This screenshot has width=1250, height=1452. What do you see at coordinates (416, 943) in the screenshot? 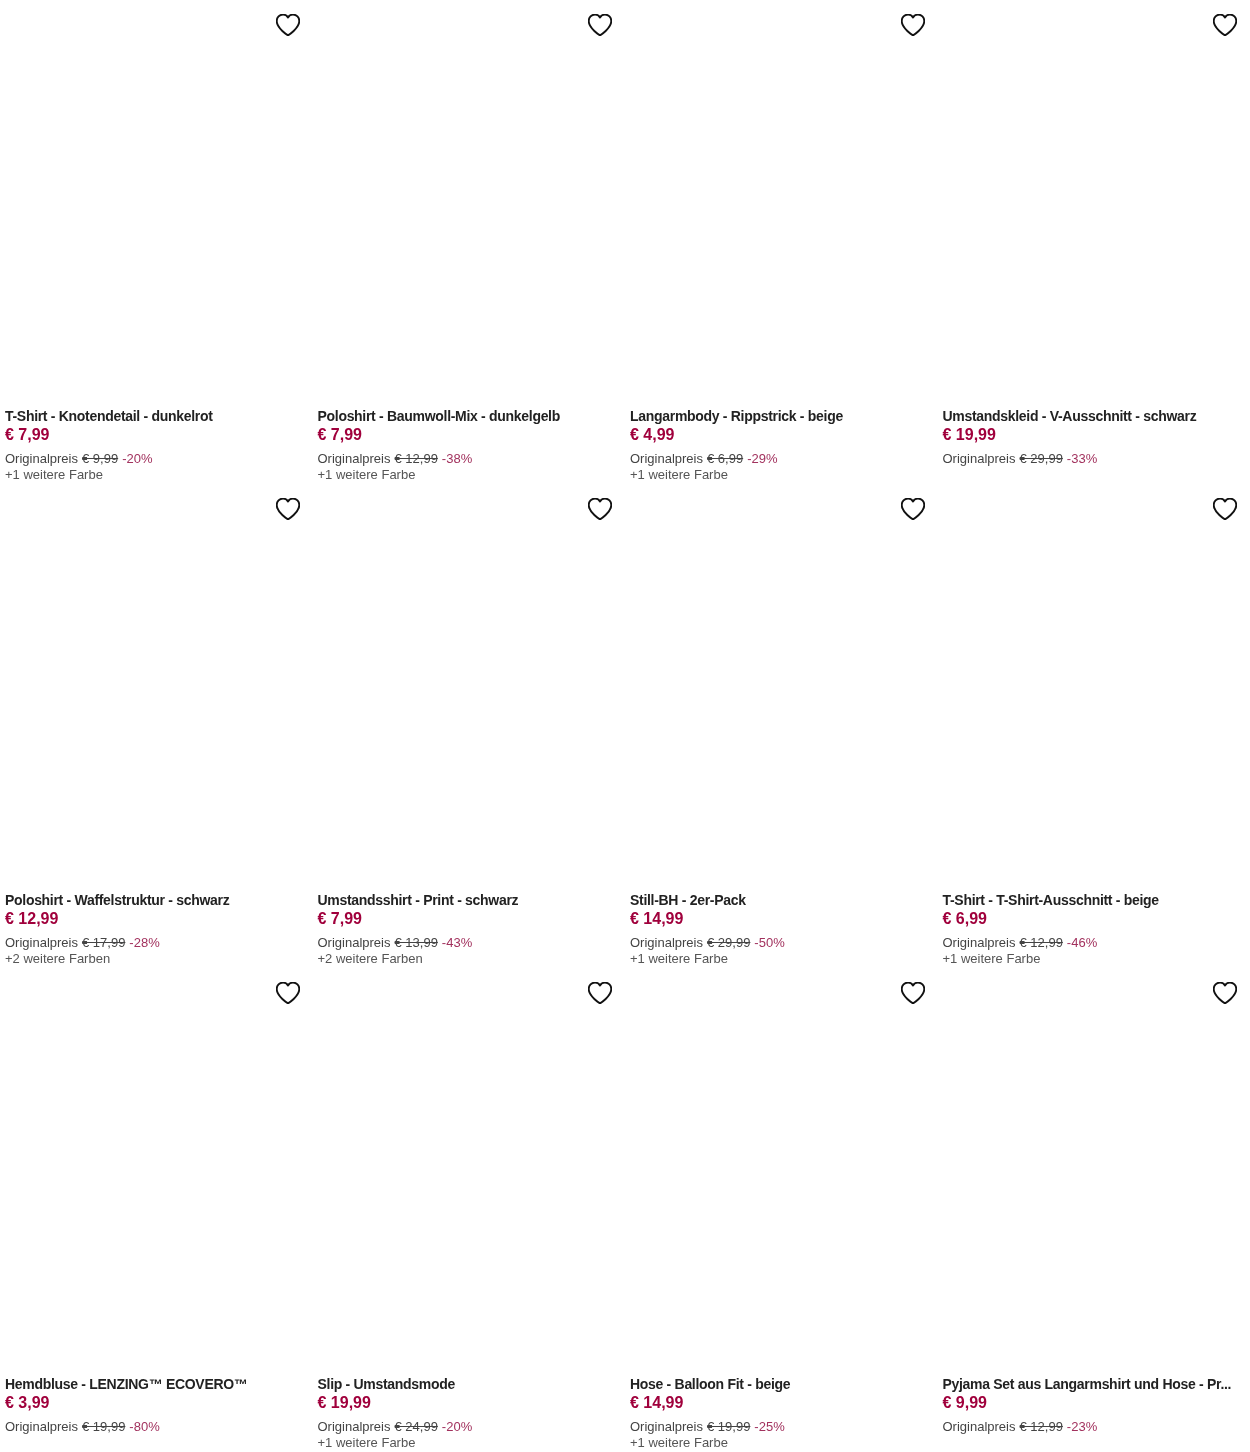
I see `original-price: € 13,99` at bounding box center [416, 943].